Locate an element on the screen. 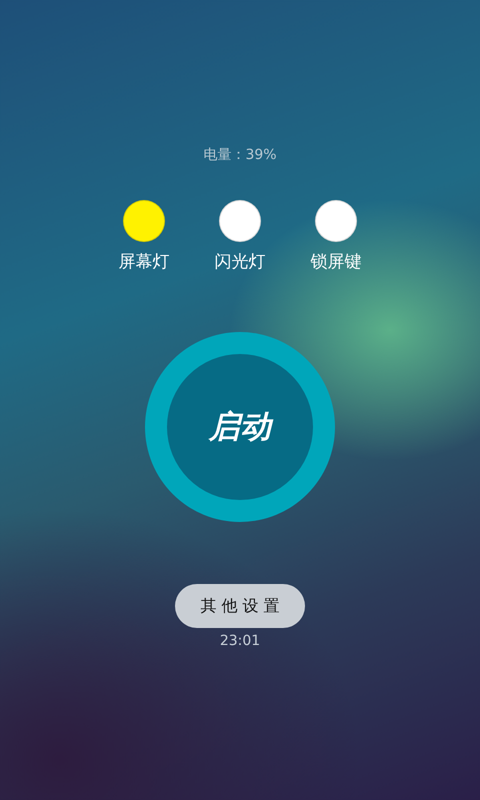 The image size is (480, 800). settings-button: 其 他 设 置 is located at coordinates (240, 606).